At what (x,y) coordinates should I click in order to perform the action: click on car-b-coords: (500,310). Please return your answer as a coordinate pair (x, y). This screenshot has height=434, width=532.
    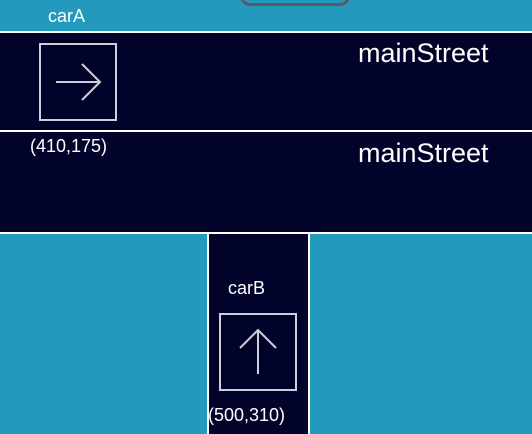
    Looking at the image, I should click on (247, 415).